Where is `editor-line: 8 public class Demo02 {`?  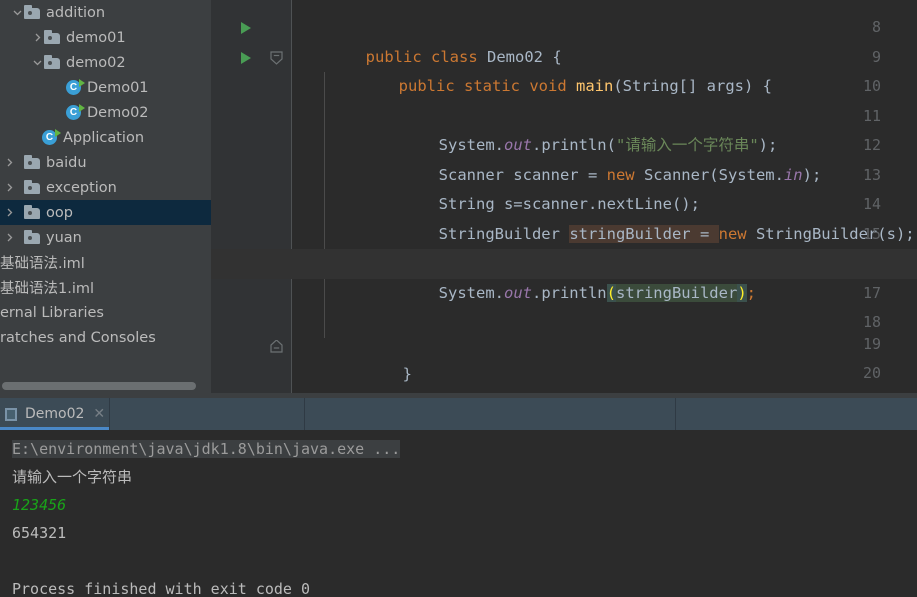
editor-line: 8 public class Demo02 { is located at coordinates (564, 39).